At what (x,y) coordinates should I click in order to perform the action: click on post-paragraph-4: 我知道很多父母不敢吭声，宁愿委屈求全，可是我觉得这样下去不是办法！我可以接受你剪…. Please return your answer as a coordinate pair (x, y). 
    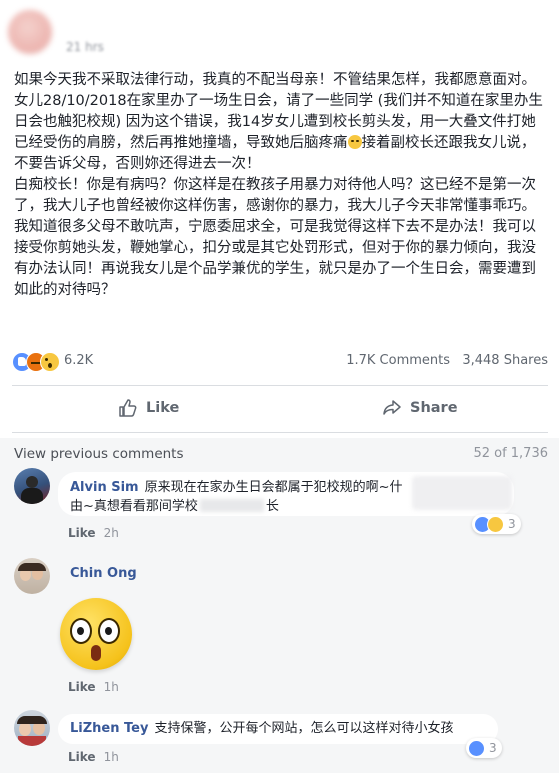
    Looking at the image, I should click on (275, 258).